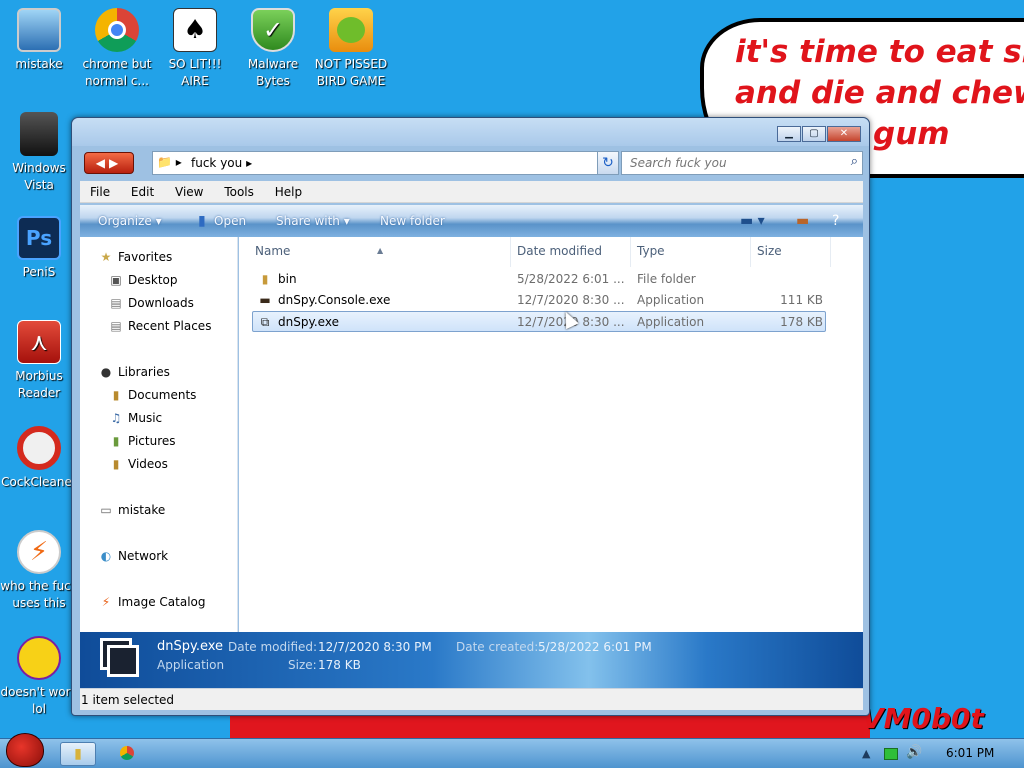 The image size is (1024, 768). What do you see at coordinates (265, 322) in the screenshot?
I see `app-window-icon: ⧉` at bounding box center [265, 322].